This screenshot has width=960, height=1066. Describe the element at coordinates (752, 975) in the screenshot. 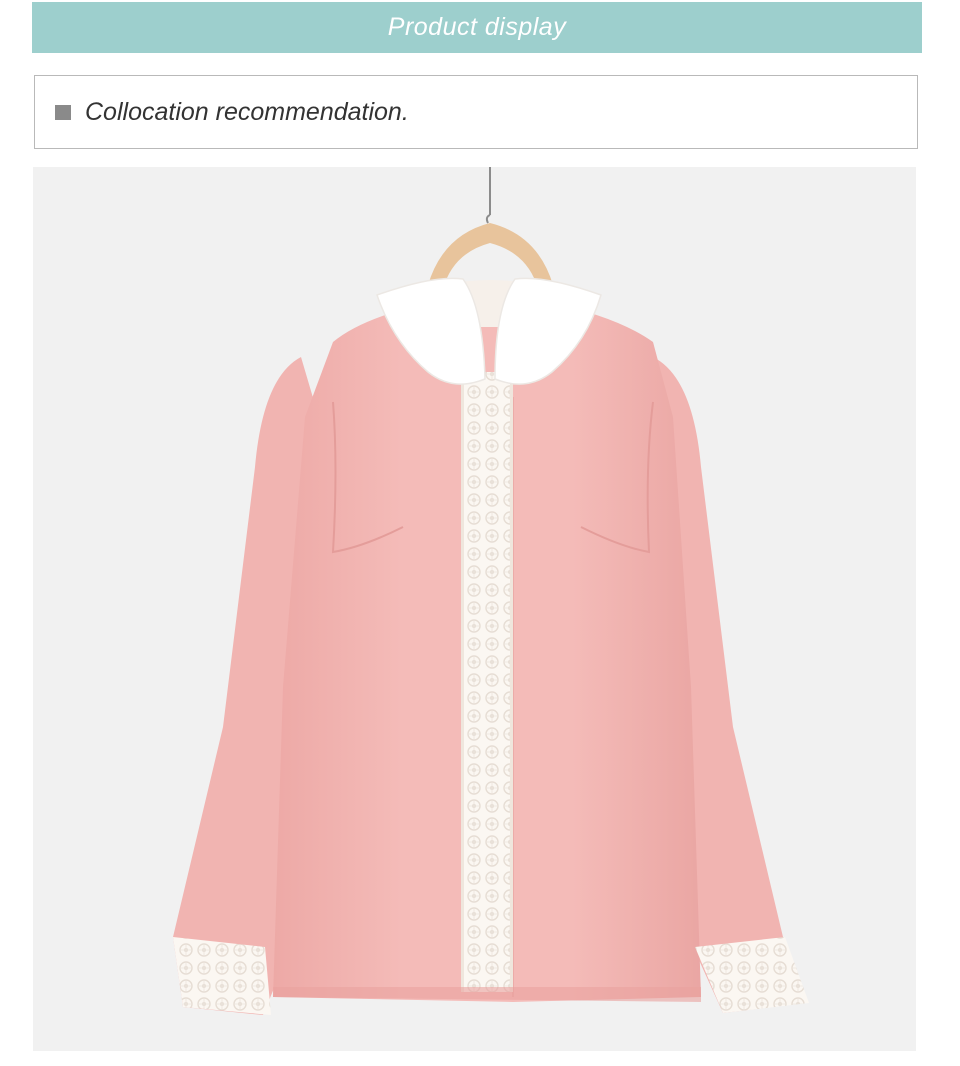

I see `right-lace-cuff` at that location.